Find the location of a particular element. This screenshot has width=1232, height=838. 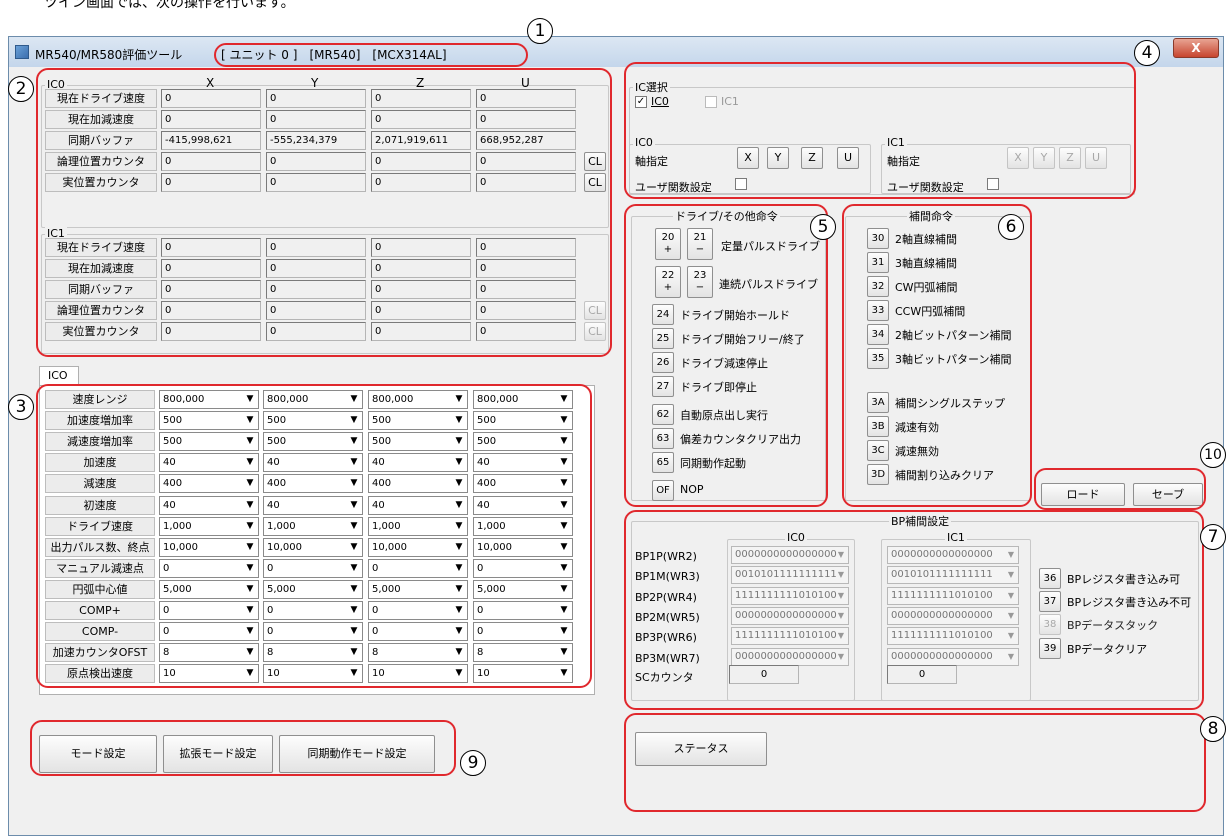

callout-number-5: 5 is located at coordinates (823, 227).